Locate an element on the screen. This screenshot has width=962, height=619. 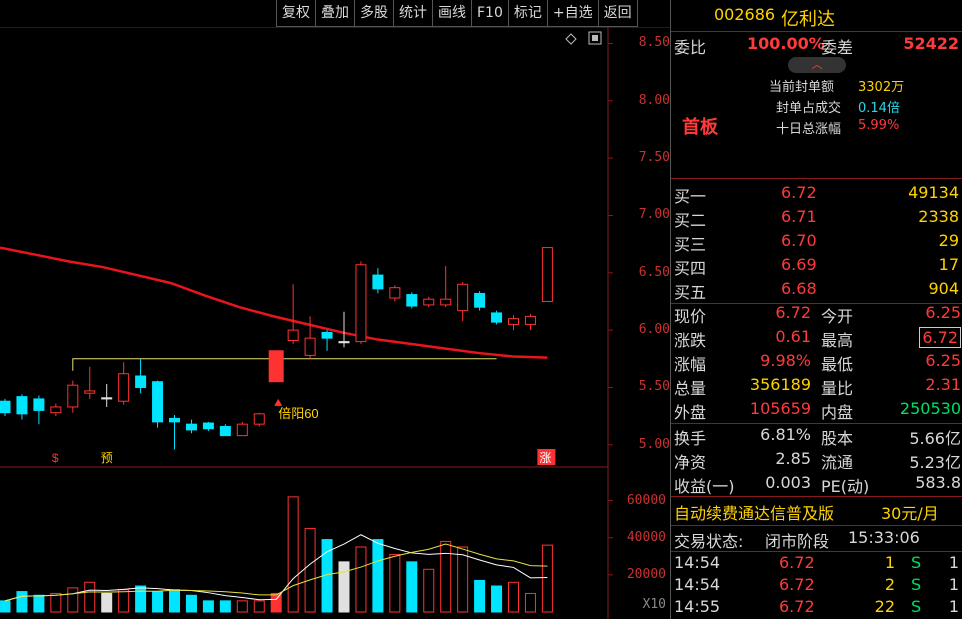
order-ratio-value: 100.00% is located at coordinates (786, 43).